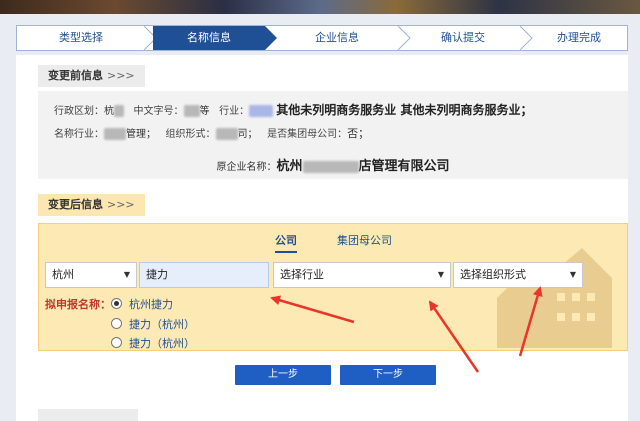 This screenshot has height=421, width=640. Describe the element at coordinates (209, 38) in the screenshot. I see `step-name-info: 名称信息` at that location.